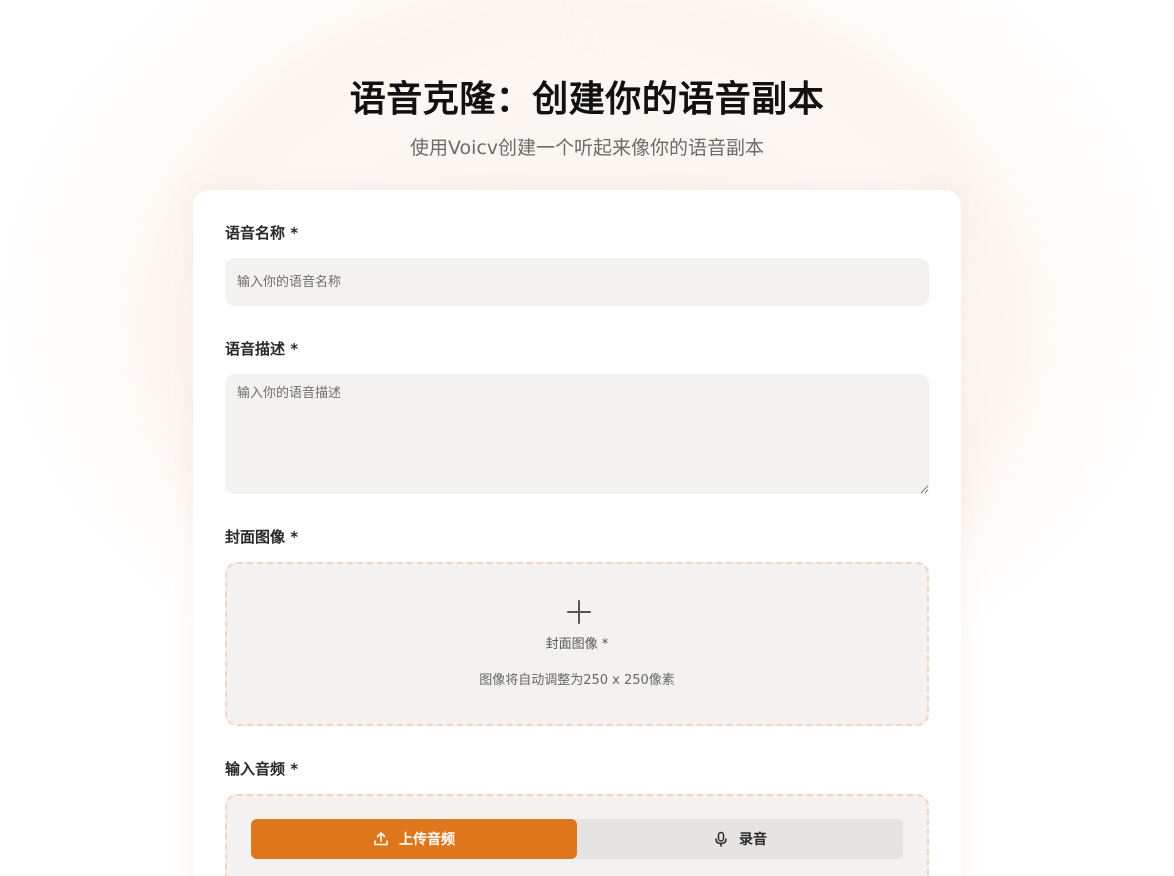 The image size is (1174, 876). I want to click on microphone-icon, so click(721, 839).